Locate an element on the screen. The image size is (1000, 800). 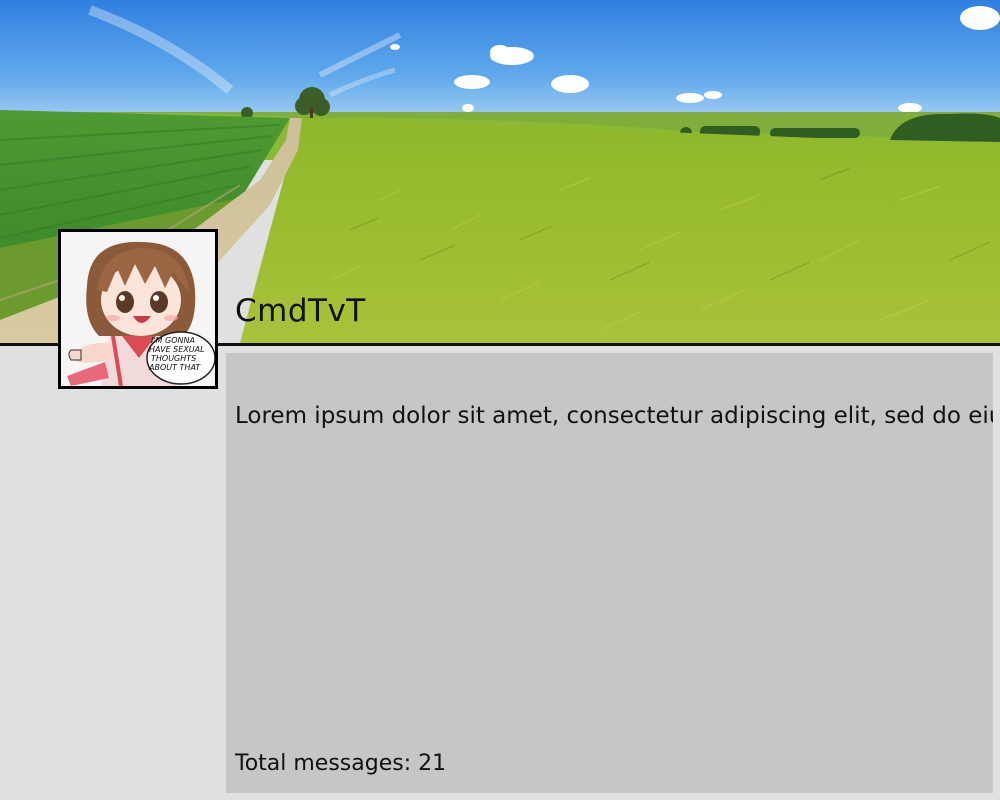
total-messages-label: Total messages: is located at coordinates (323, 763).